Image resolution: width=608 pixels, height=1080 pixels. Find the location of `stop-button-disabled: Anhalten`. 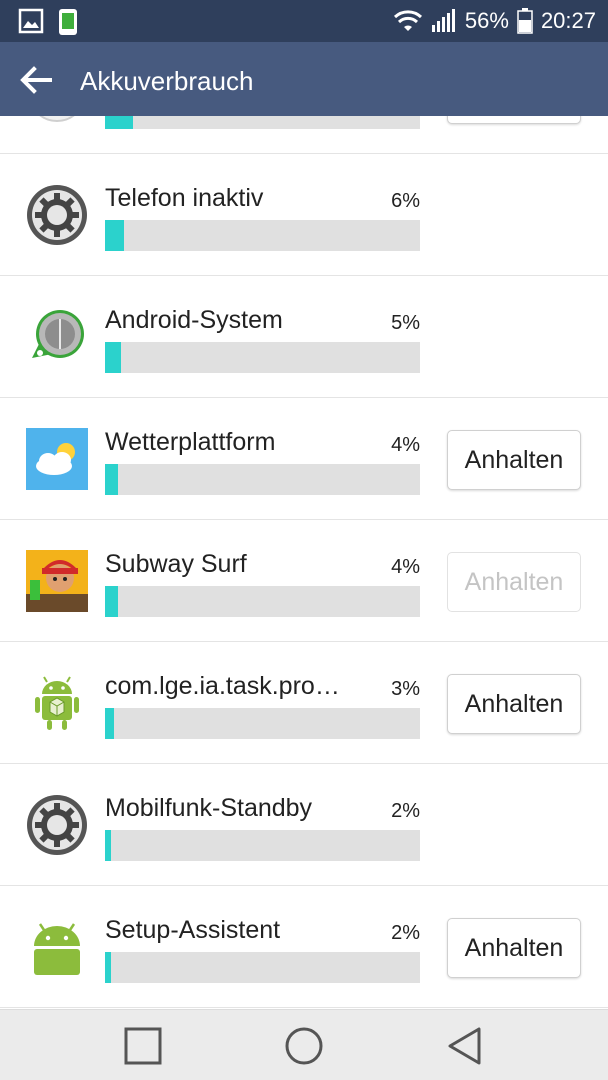

stop-button-disabled: Anhalten is located at coordinates (514, 582).